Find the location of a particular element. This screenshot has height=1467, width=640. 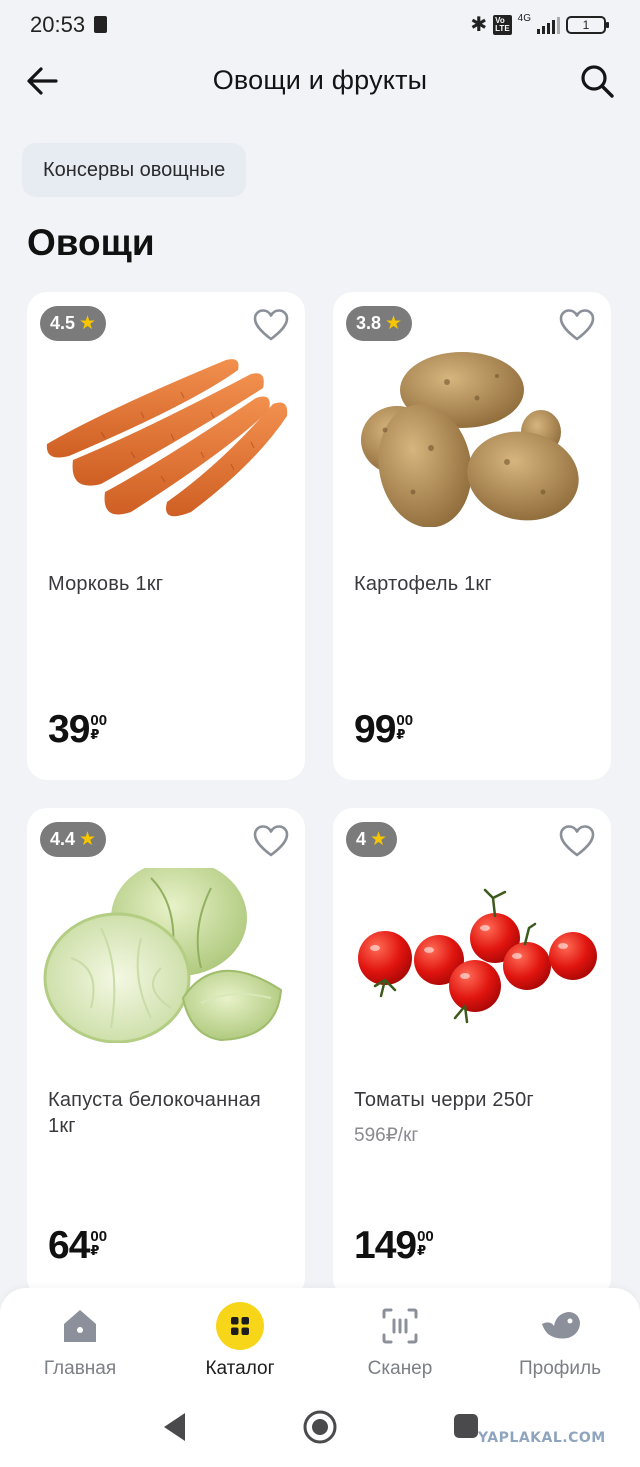

battery-icon: 1 is located at coordinates (587, 24).